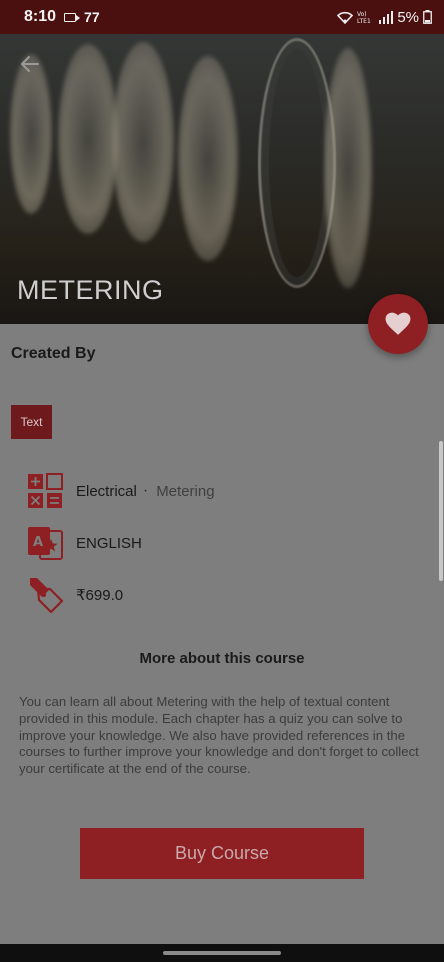  What do you see at coordinates (185, 491) in the screenshot?
I see `subcategory-label: Metering` at bounding box center [185, 491].